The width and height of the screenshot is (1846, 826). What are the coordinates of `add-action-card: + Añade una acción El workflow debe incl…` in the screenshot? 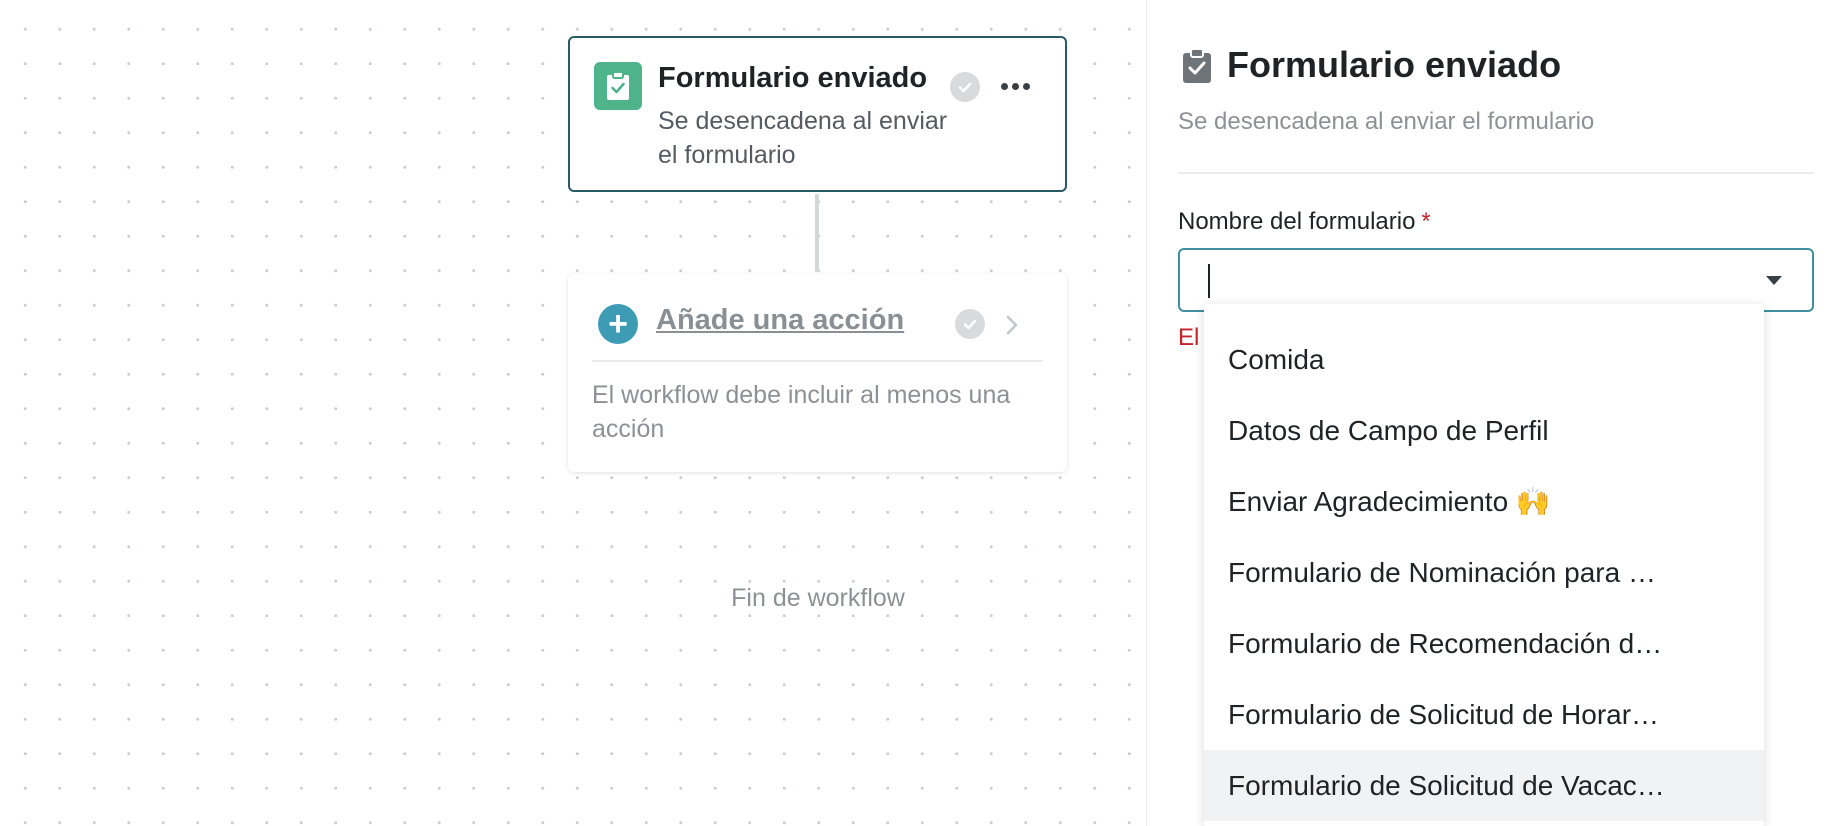 It's located at (817, 373).